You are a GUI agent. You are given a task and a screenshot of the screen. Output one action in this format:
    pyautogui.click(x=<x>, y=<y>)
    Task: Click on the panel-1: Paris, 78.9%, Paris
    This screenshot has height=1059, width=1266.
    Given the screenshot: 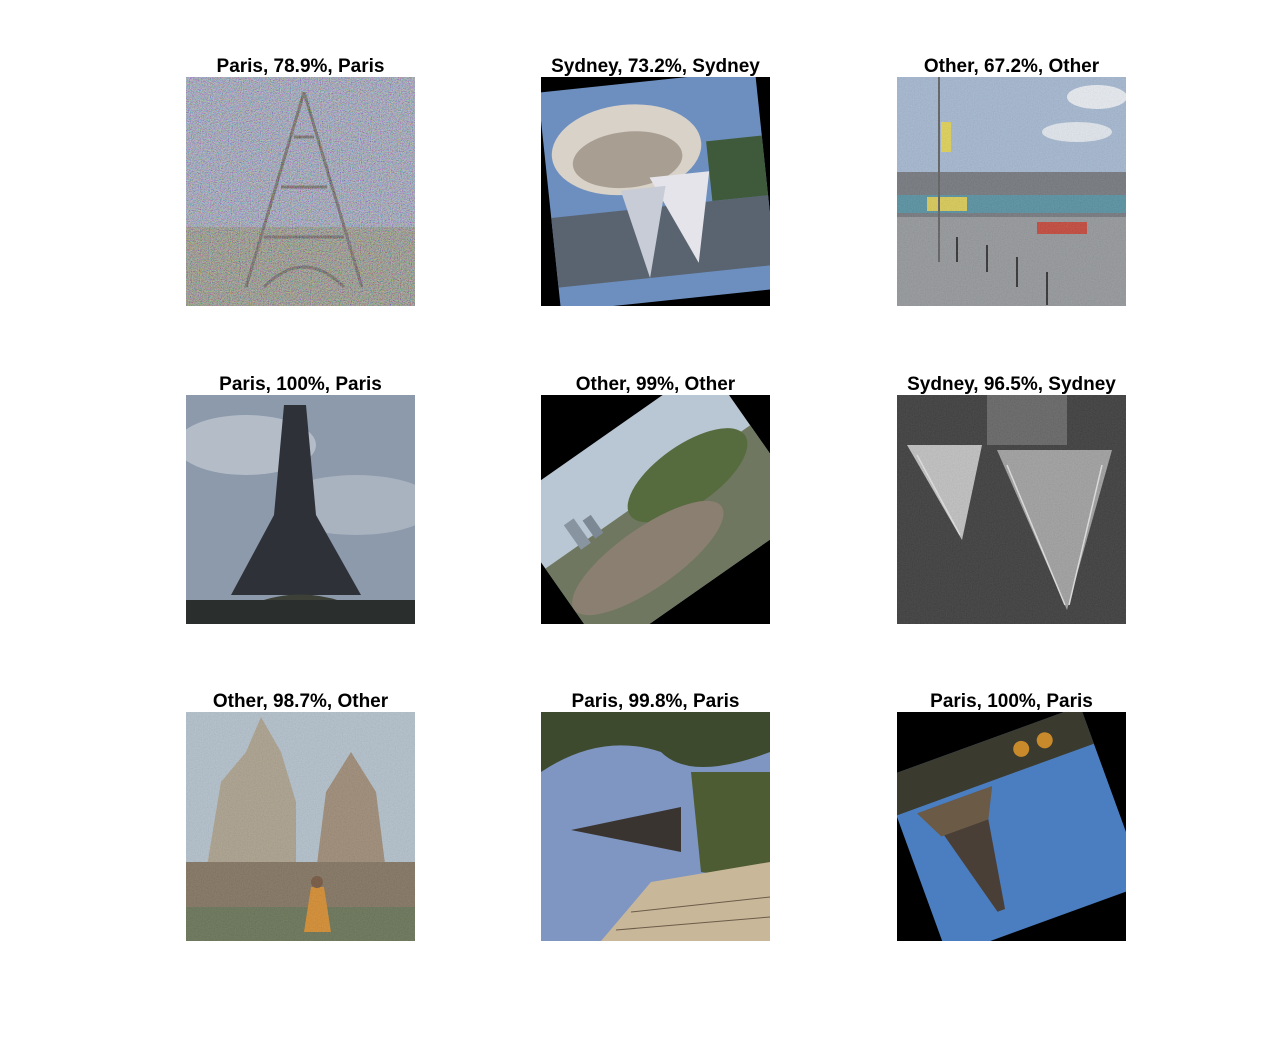 What is the action you would take?
    pyautogui.click(x=300, y=180)
    